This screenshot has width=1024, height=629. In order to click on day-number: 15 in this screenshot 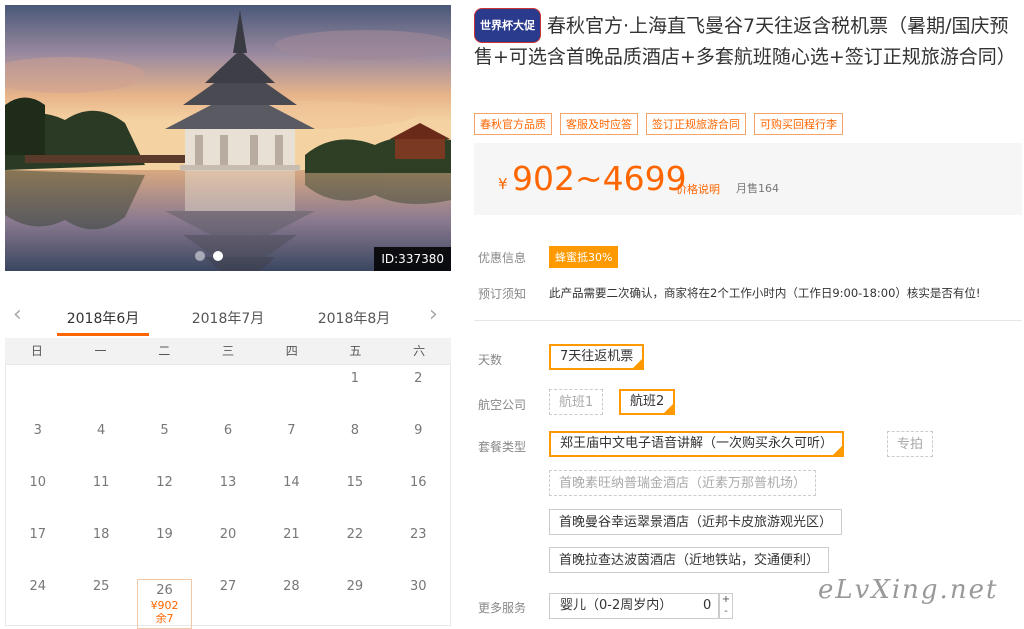, I will do `click(355, 482)`.